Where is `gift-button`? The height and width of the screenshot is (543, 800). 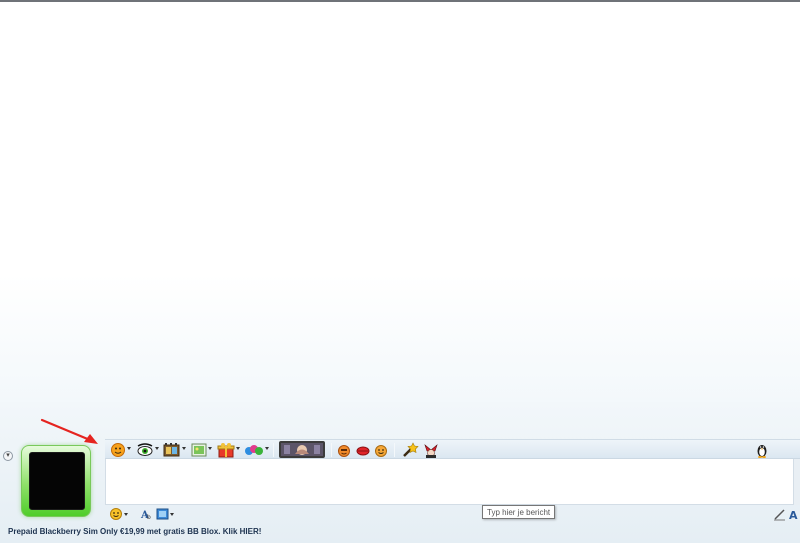
gift-button is located at coordinates (226, 450).